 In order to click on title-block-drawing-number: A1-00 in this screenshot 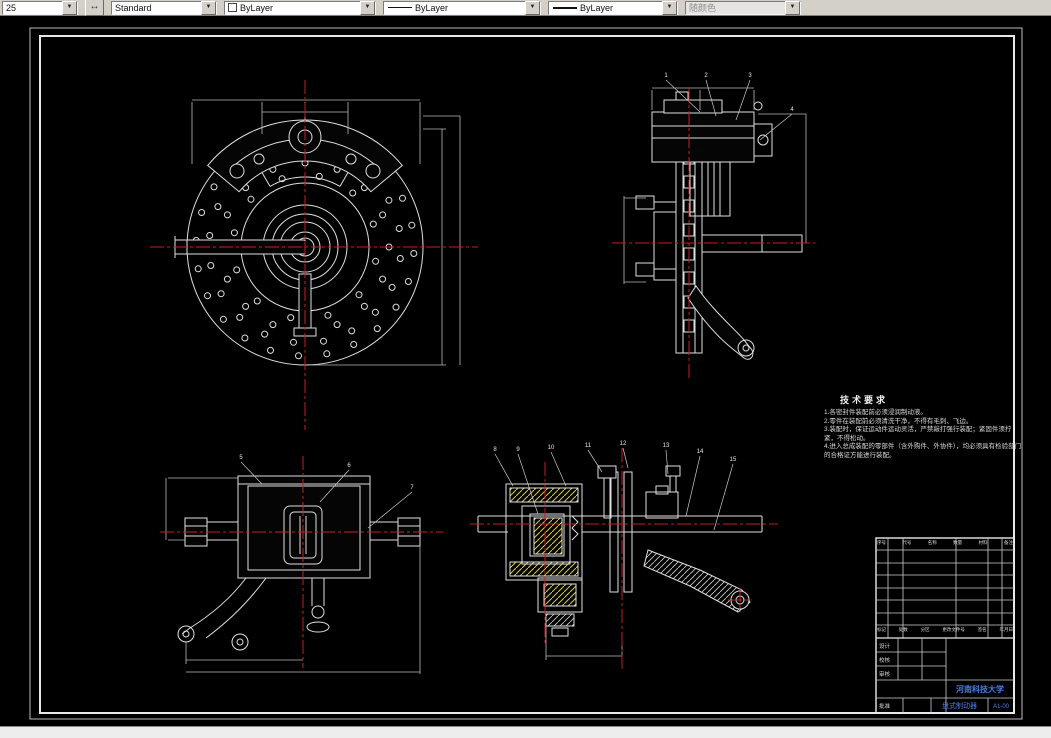, I will do `click(1000, 706)`.